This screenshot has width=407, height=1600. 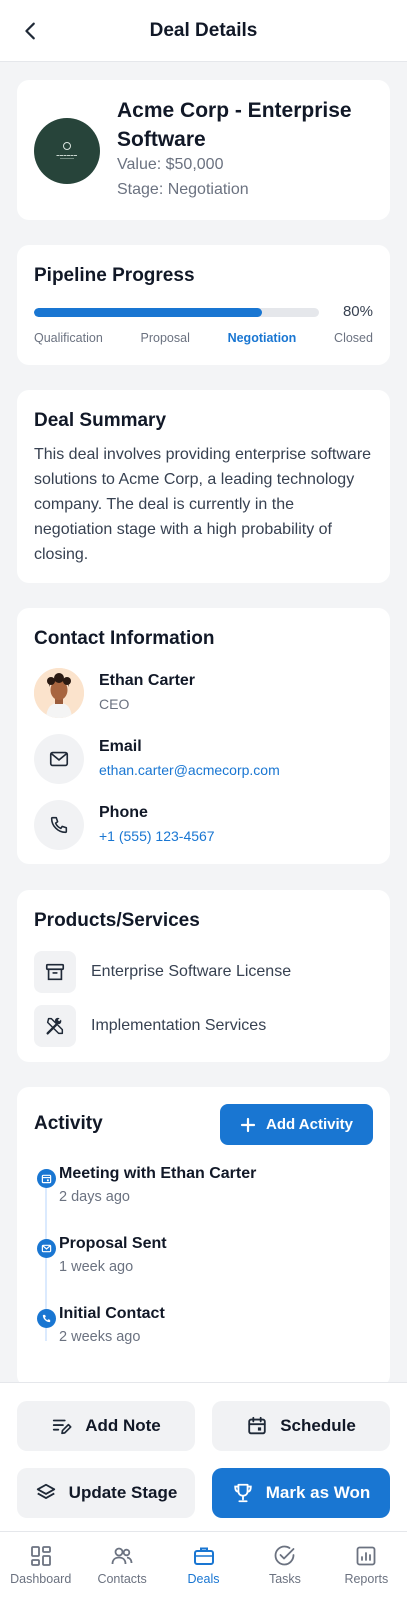 I want to click on stage-negotiation: Negotiation, so click(x=262, y=338).